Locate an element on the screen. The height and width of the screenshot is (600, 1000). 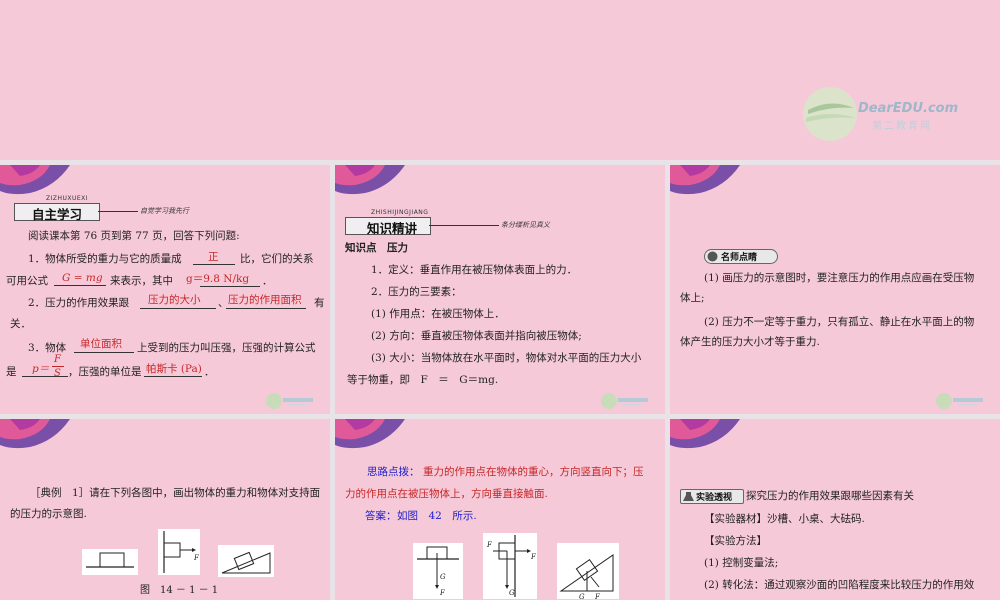
q2-text: 2．压力的作用效果跟 is located at coordinates (79, 303).